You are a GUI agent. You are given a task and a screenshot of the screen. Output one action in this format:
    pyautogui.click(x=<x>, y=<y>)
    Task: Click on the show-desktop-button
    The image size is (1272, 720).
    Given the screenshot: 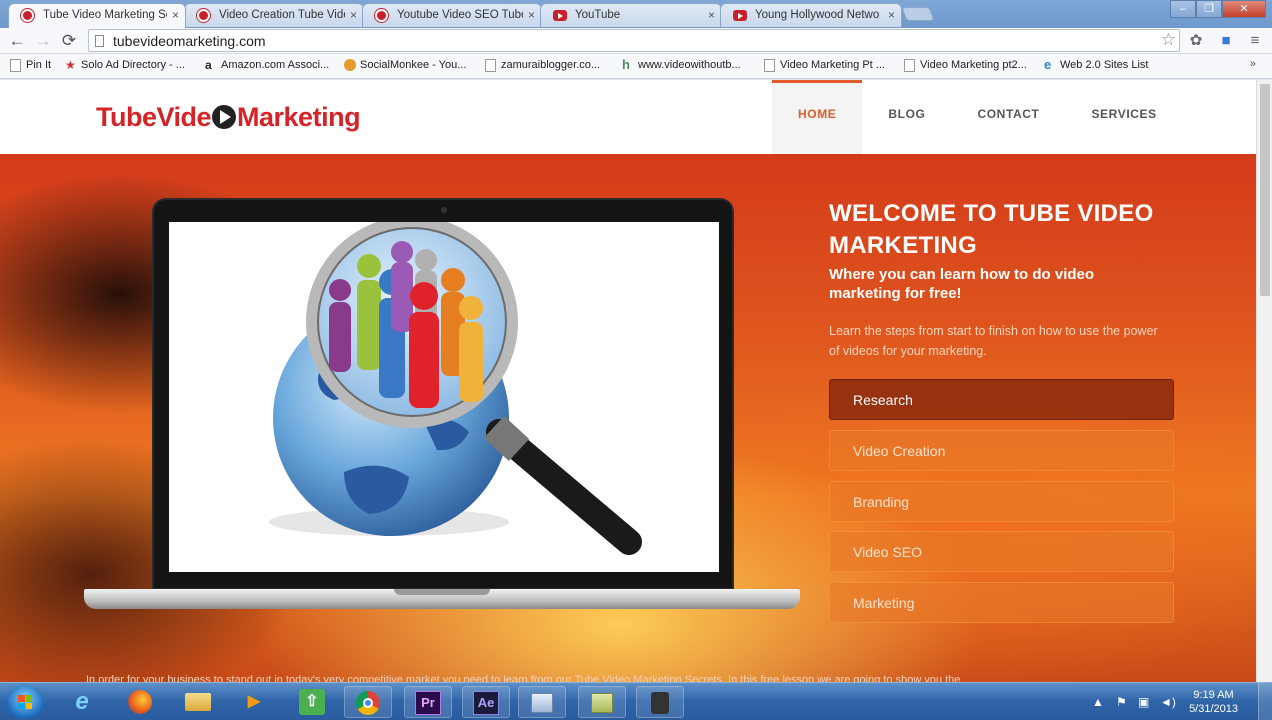 What is the action you would take?
    pyautogui.click(x=1265, y=701)
    